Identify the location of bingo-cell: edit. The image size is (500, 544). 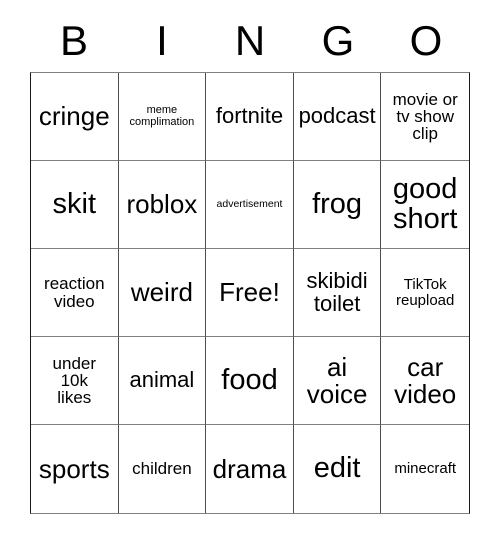
(337, 469).